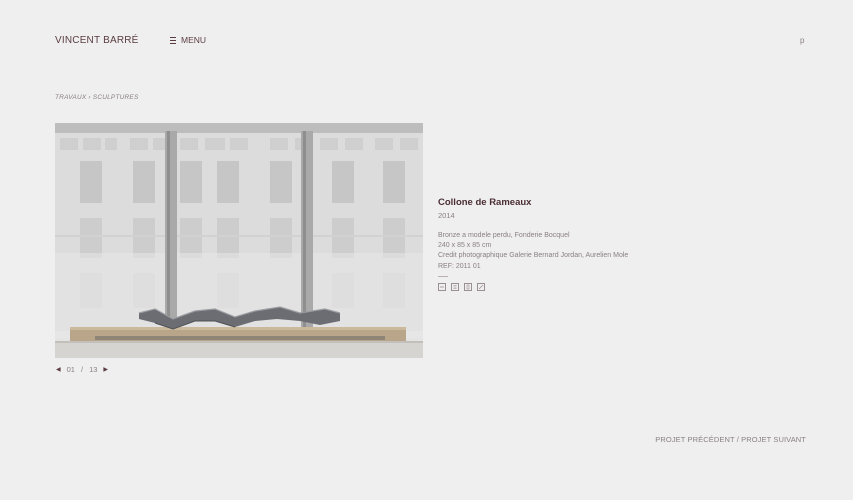  I want to click on breadcrumb: TRAVAUX › SCULPTURES, so click(97, 97).